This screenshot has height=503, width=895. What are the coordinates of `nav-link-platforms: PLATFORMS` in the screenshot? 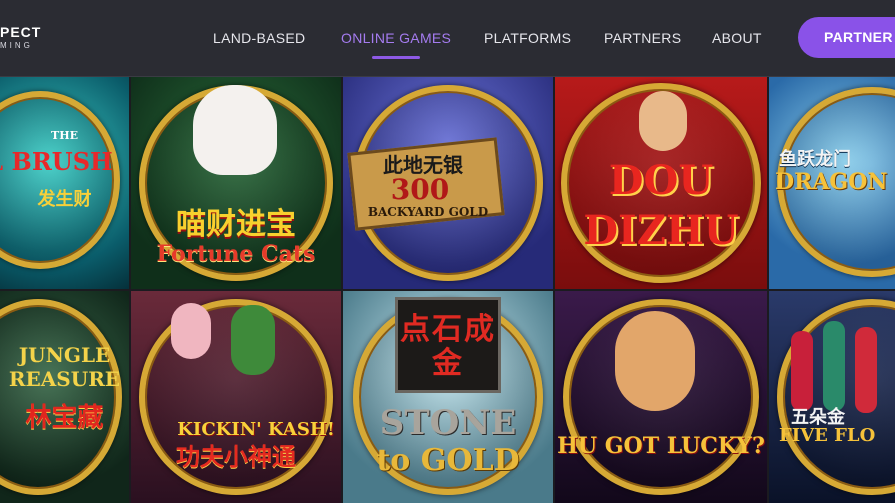 It's located at (527, 38).